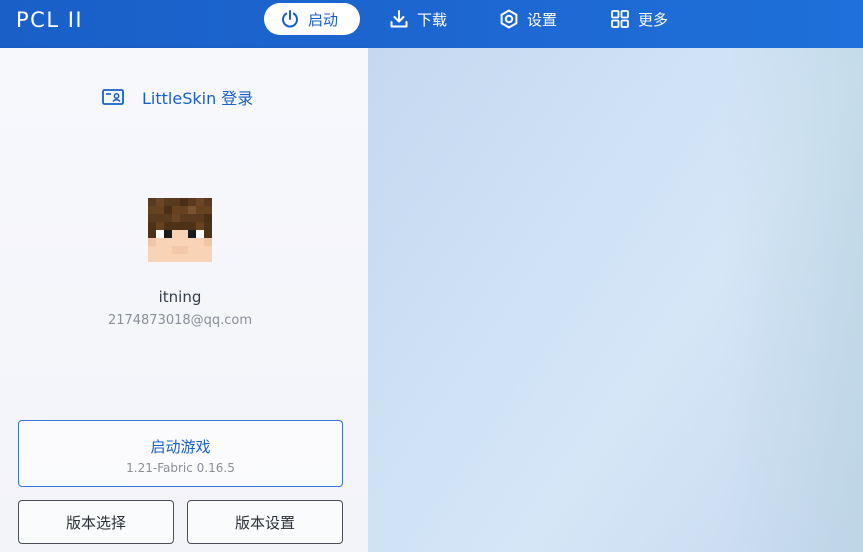 The width and height of the screenshot is (863, 552). I want to click on tab-more: 更多, so click(644, 19).